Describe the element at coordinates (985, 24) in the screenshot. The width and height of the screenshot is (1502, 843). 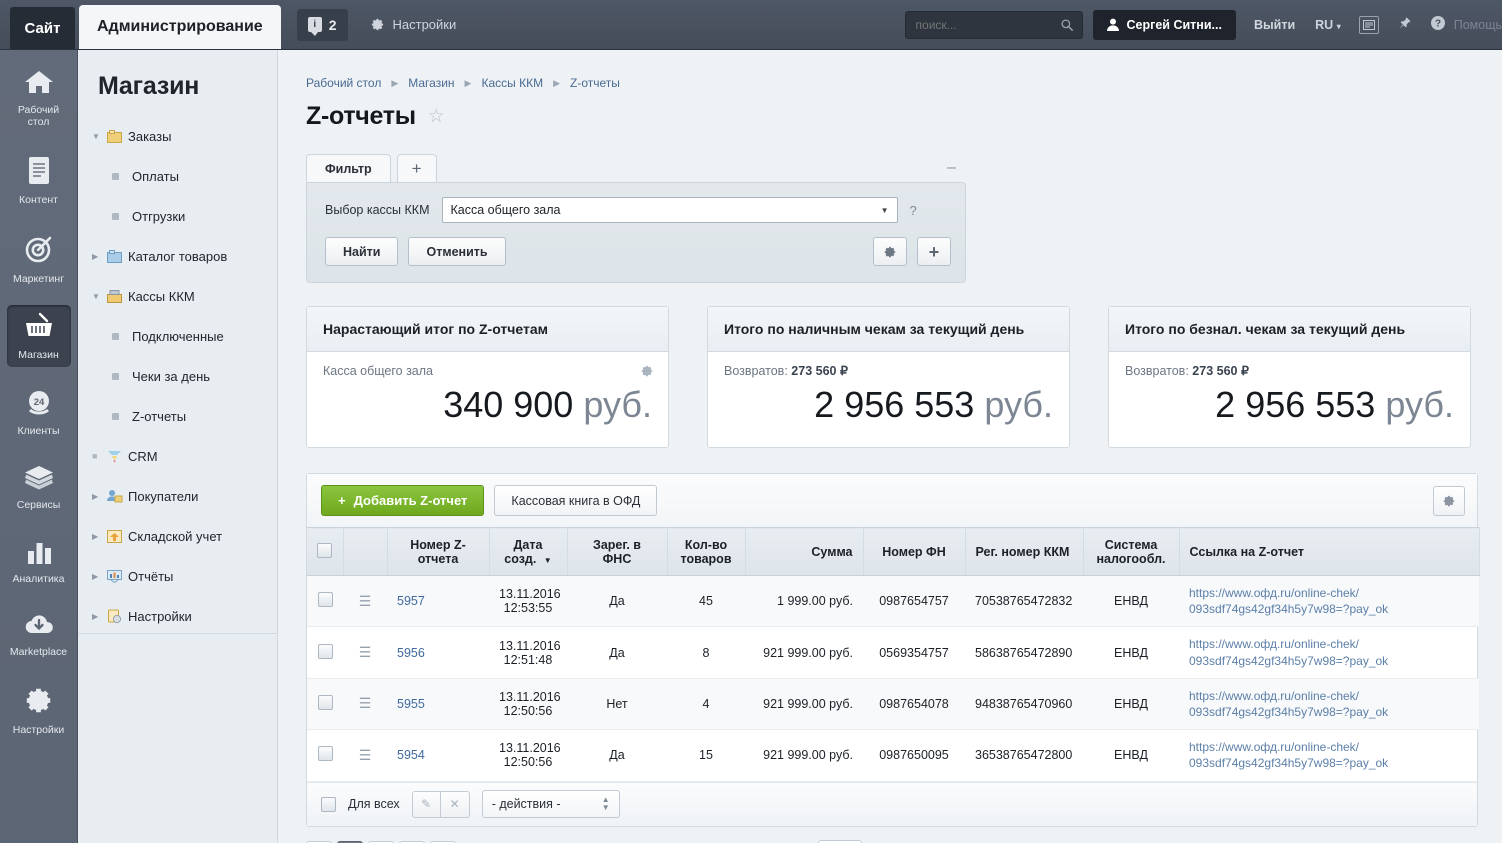
I see `search-input` at that location.